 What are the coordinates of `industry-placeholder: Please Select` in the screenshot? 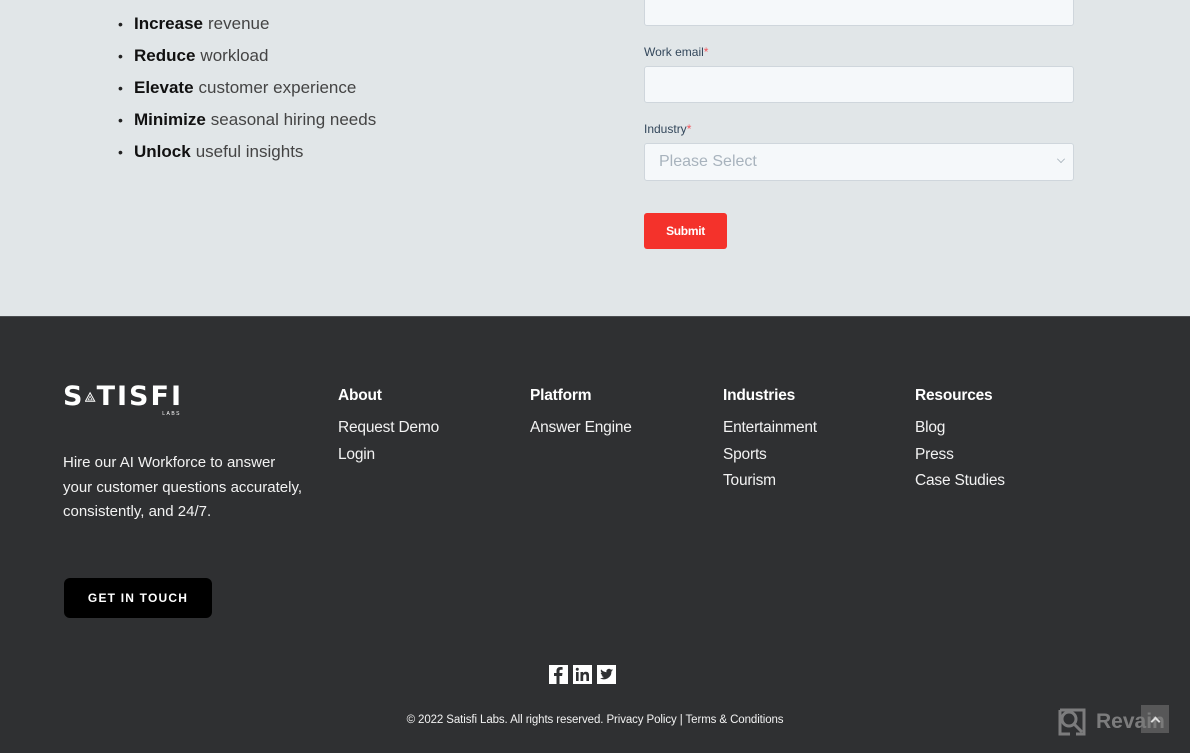 It's located at (708, 161).